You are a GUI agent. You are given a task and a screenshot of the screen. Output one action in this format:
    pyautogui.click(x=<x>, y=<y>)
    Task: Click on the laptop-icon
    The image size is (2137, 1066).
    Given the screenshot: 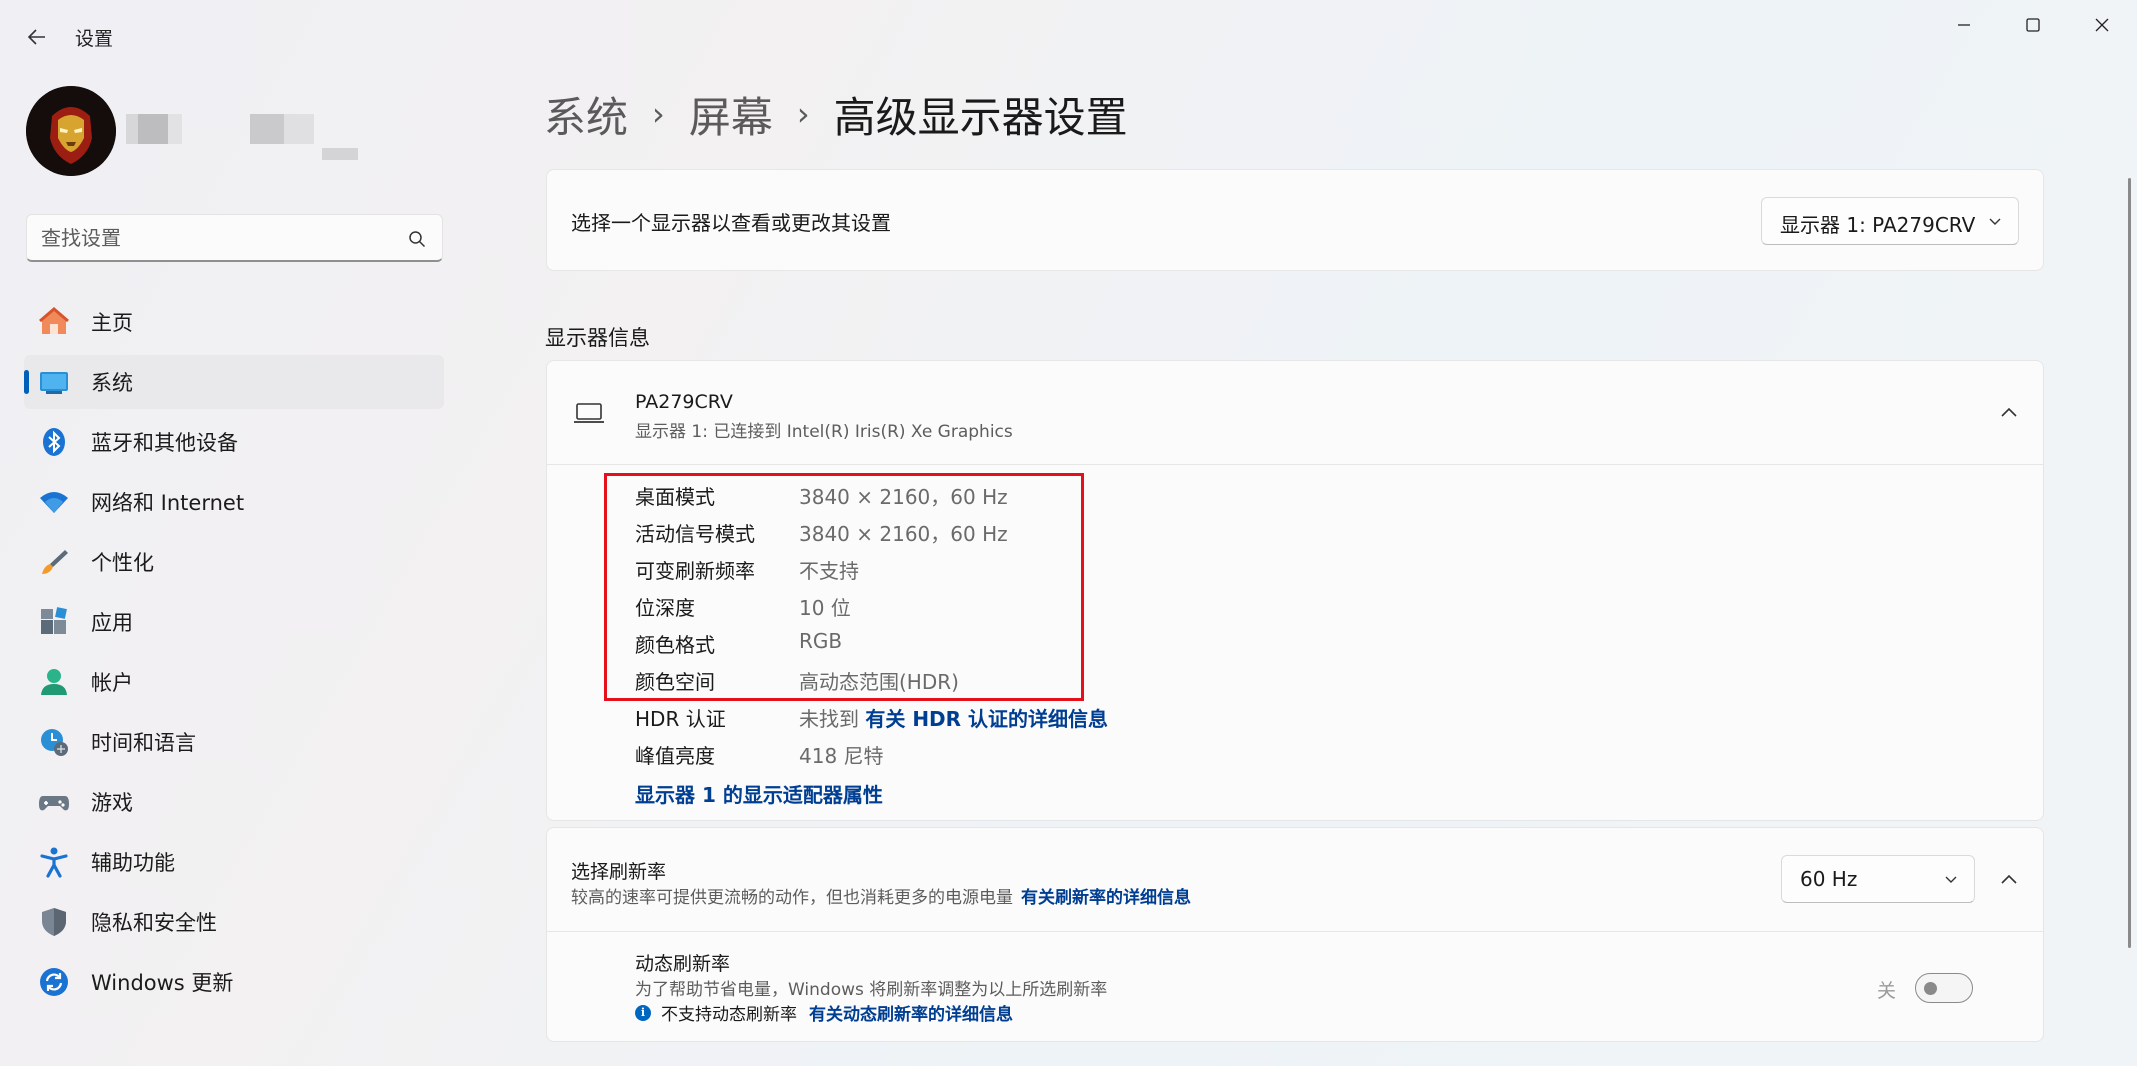 What is the action you would take?
    pyautogui.click(x=589, y=413)
    